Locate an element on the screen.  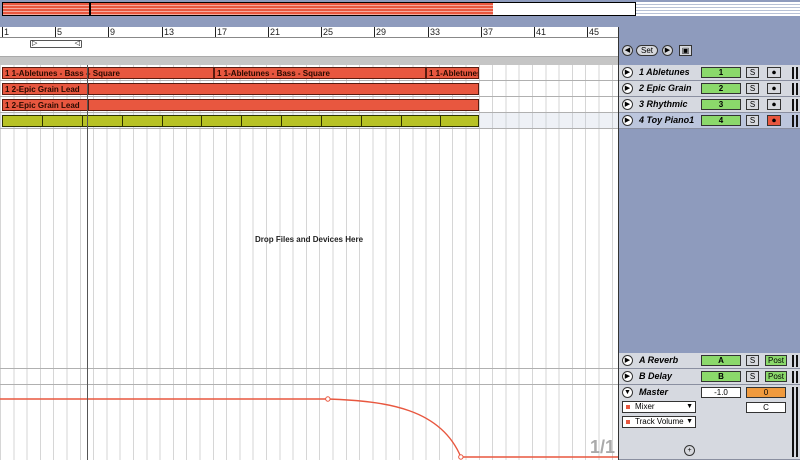
automation-line is located at coordinates (309, 428).